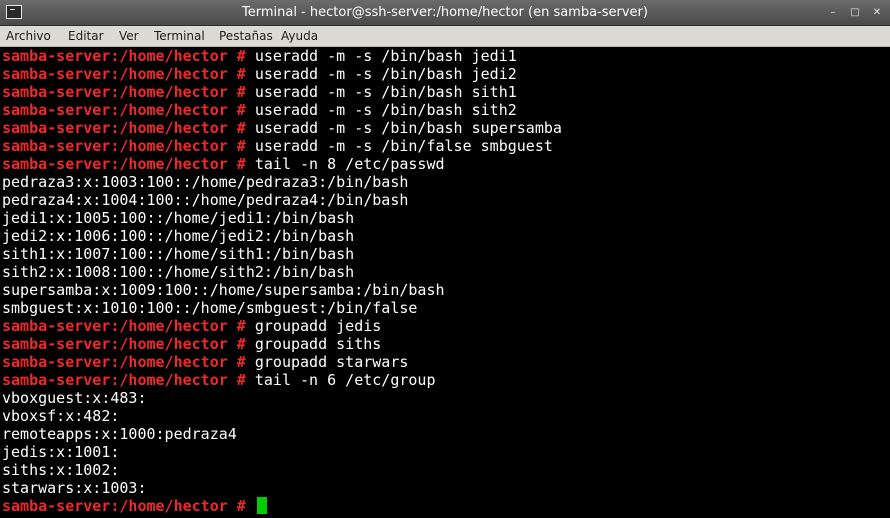 Image resolution: width=890 pixels, height=518 pixels. What do you see at coordinates (178, 236) in the screenshot?
I see `output-line: jedi2:x:1006:100::/home/jedi2:/bin/bash` at bounding box center [178, 236].